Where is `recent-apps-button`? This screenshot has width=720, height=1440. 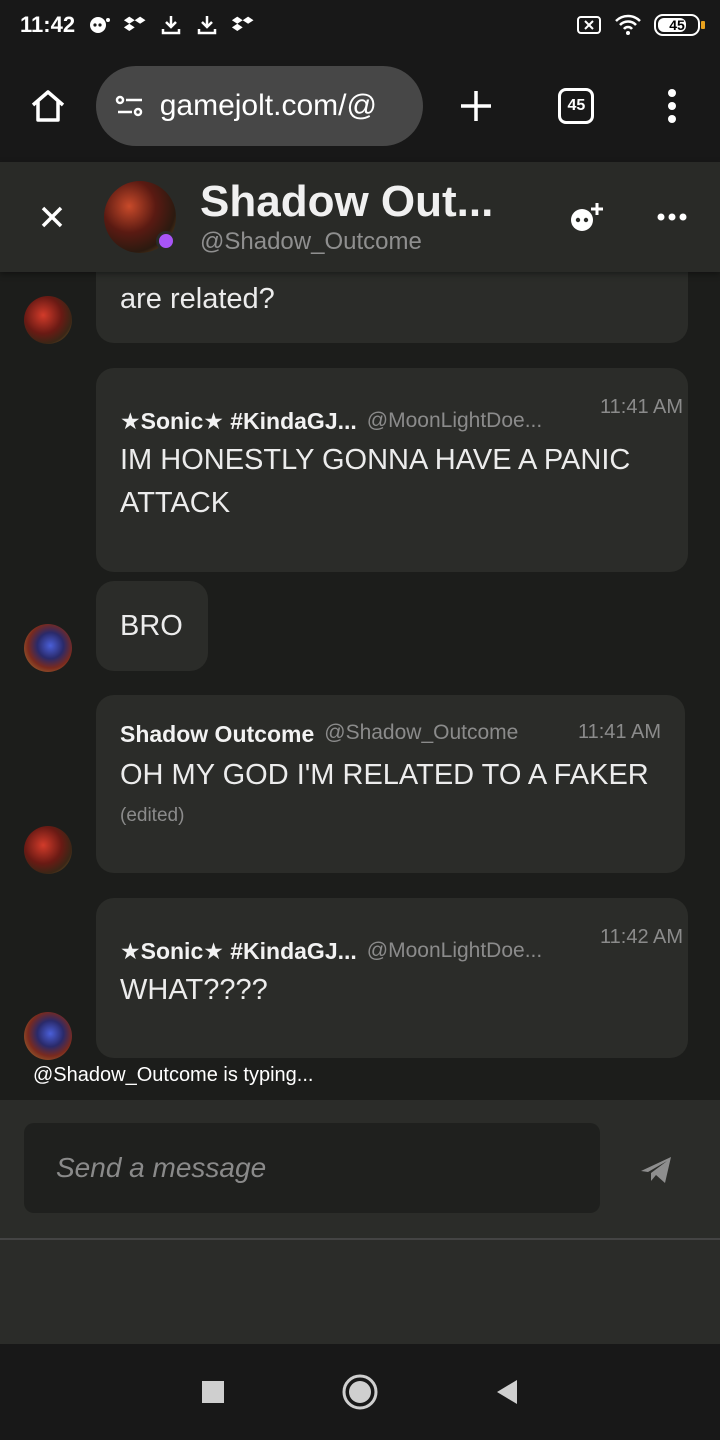
recent-apps-button is located at coordinates (213, 1392).